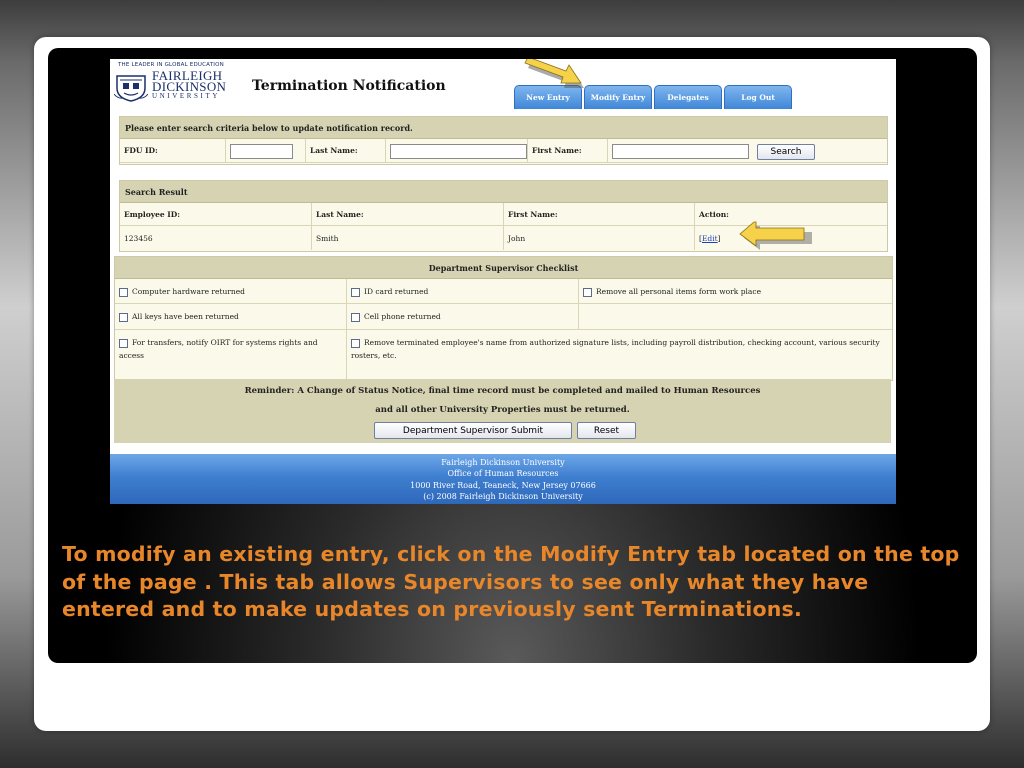  Describe the element at coordinates (346, 151) in the screenshot. I see `last-name-label: Last Name:` at that location.